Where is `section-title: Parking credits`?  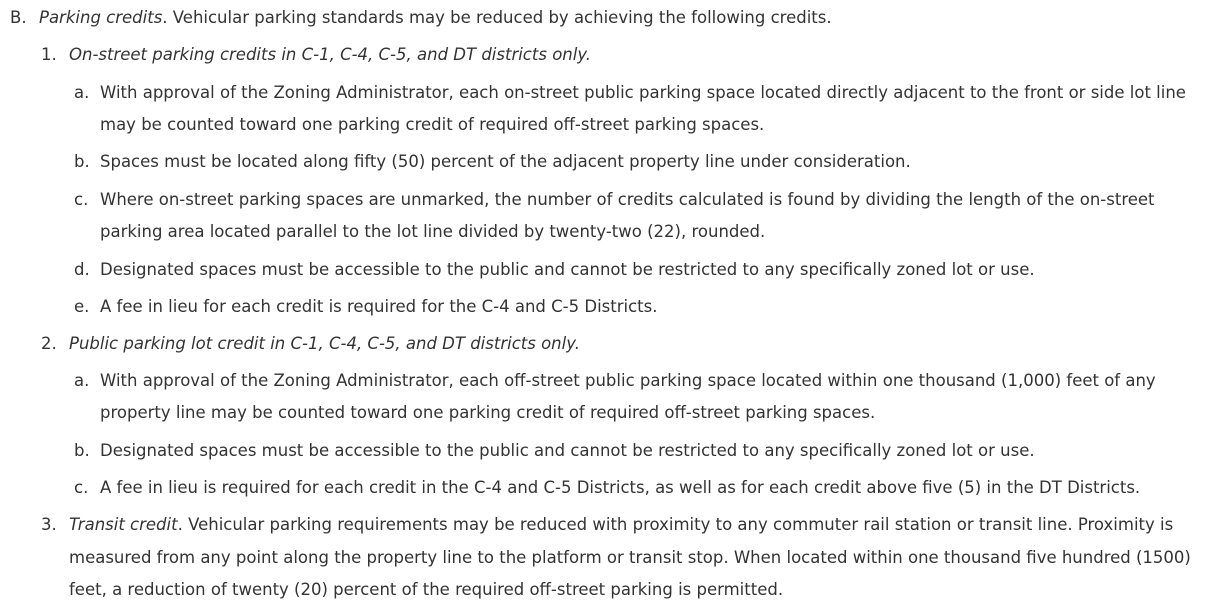 section-title: Parking credits is located at coordinates (101, 17).